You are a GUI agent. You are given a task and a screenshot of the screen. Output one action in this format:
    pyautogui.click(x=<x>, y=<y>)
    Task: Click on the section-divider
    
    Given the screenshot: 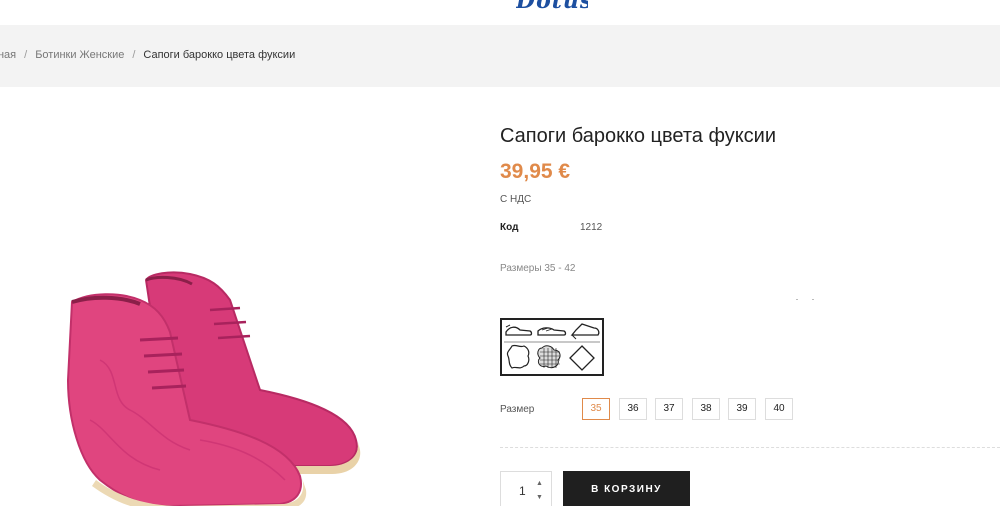 What is the action you would take?
    pyautogui.click(x=750, y=447)
    